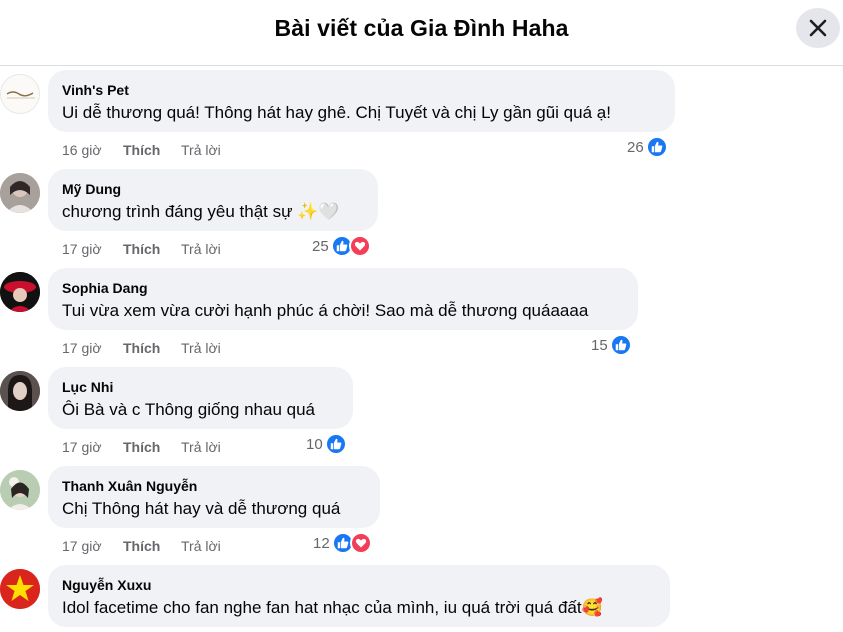 This screenshot has height=632, width=843. Describe the element at coordinates (201, 211) in the screenshot. I see `comment-text: chương trình đáng yêu thật sự ✨🤍` at that location.